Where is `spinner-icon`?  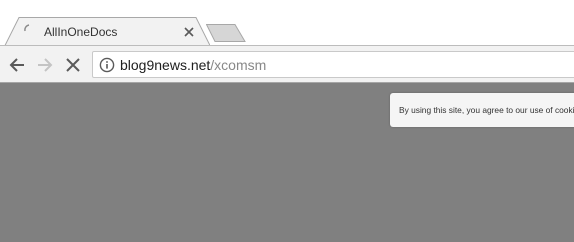 spinner-icon is located at coordinates (27, 28).